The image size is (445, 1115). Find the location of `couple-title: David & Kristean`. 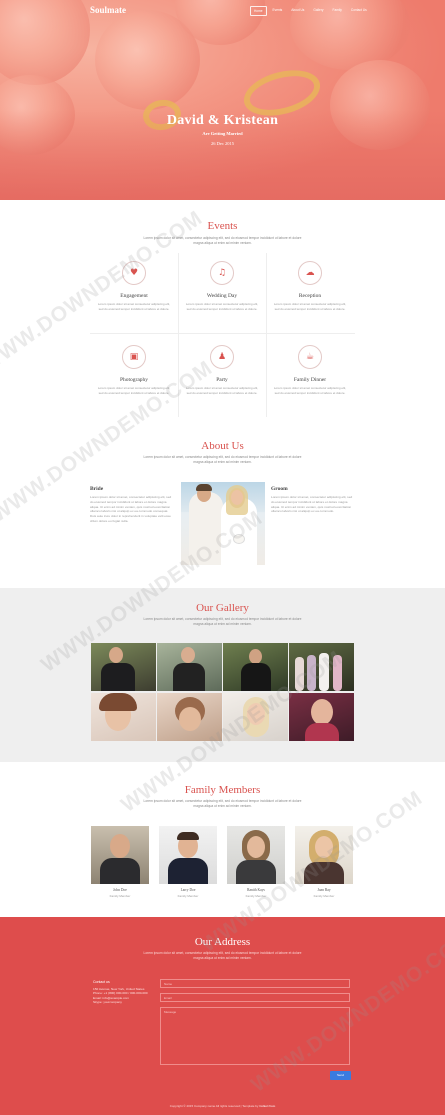

couple-title: David & Kristean is located at coordinates (222, 120).